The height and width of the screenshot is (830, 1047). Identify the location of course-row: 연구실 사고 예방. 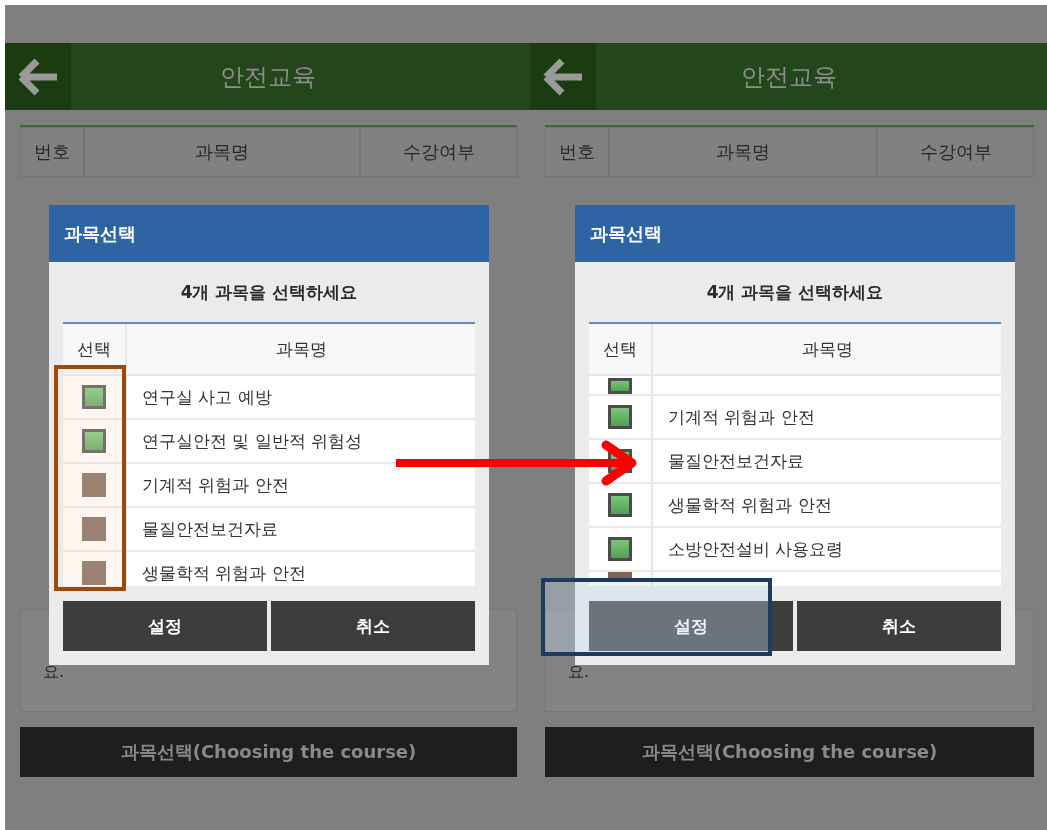
(269, 397).